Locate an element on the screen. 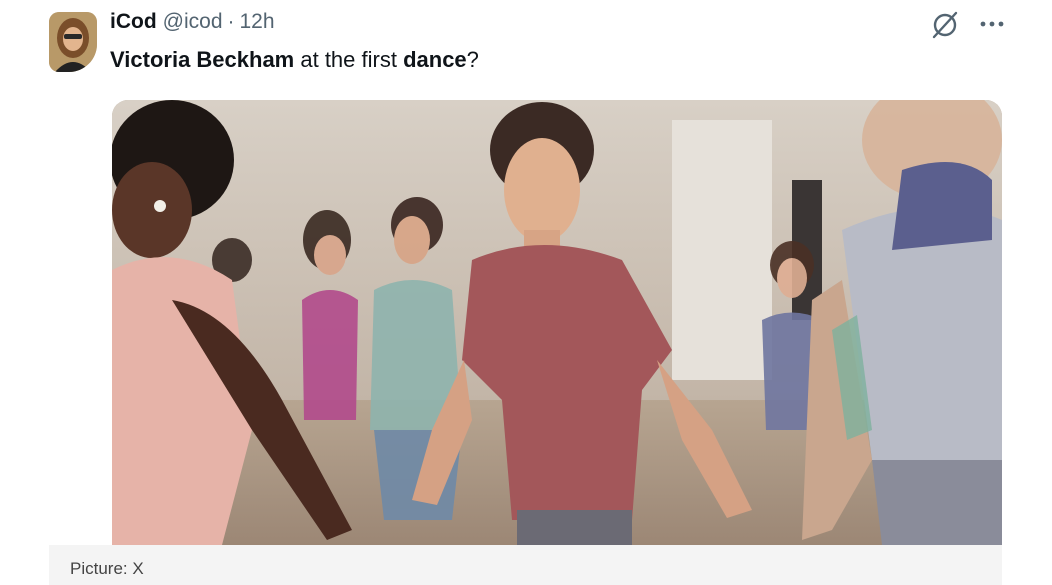 Image resolution: width=1052 pixels, height=585 pixels. author-handle: @icod is located at coordinates (193, 22).